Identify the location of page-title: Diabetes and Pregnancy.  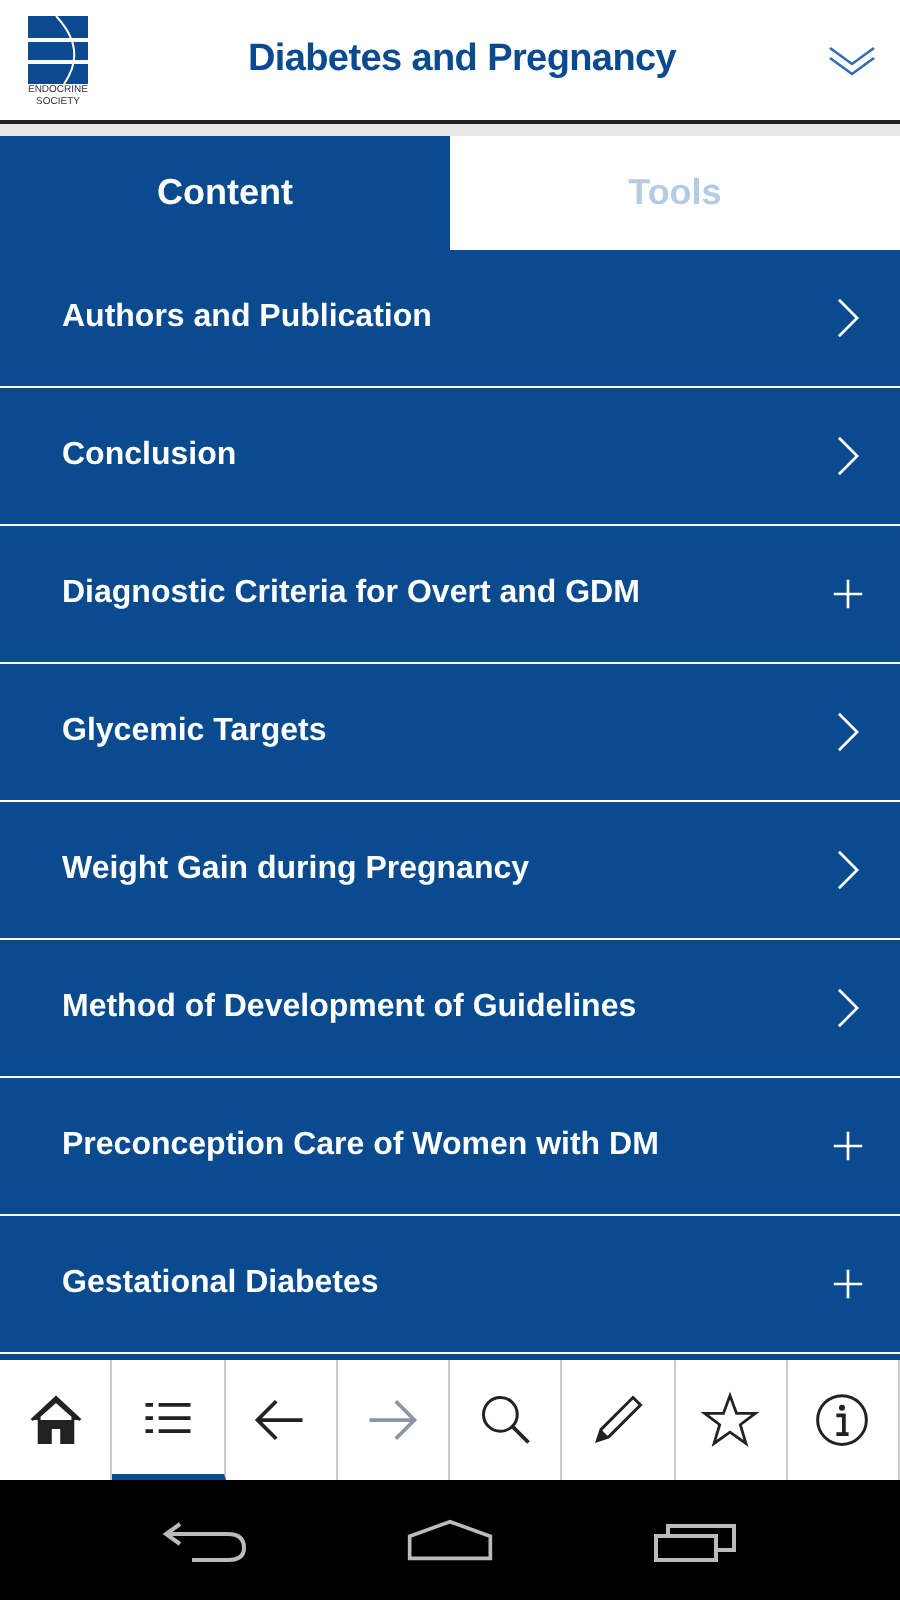
(462, 60).